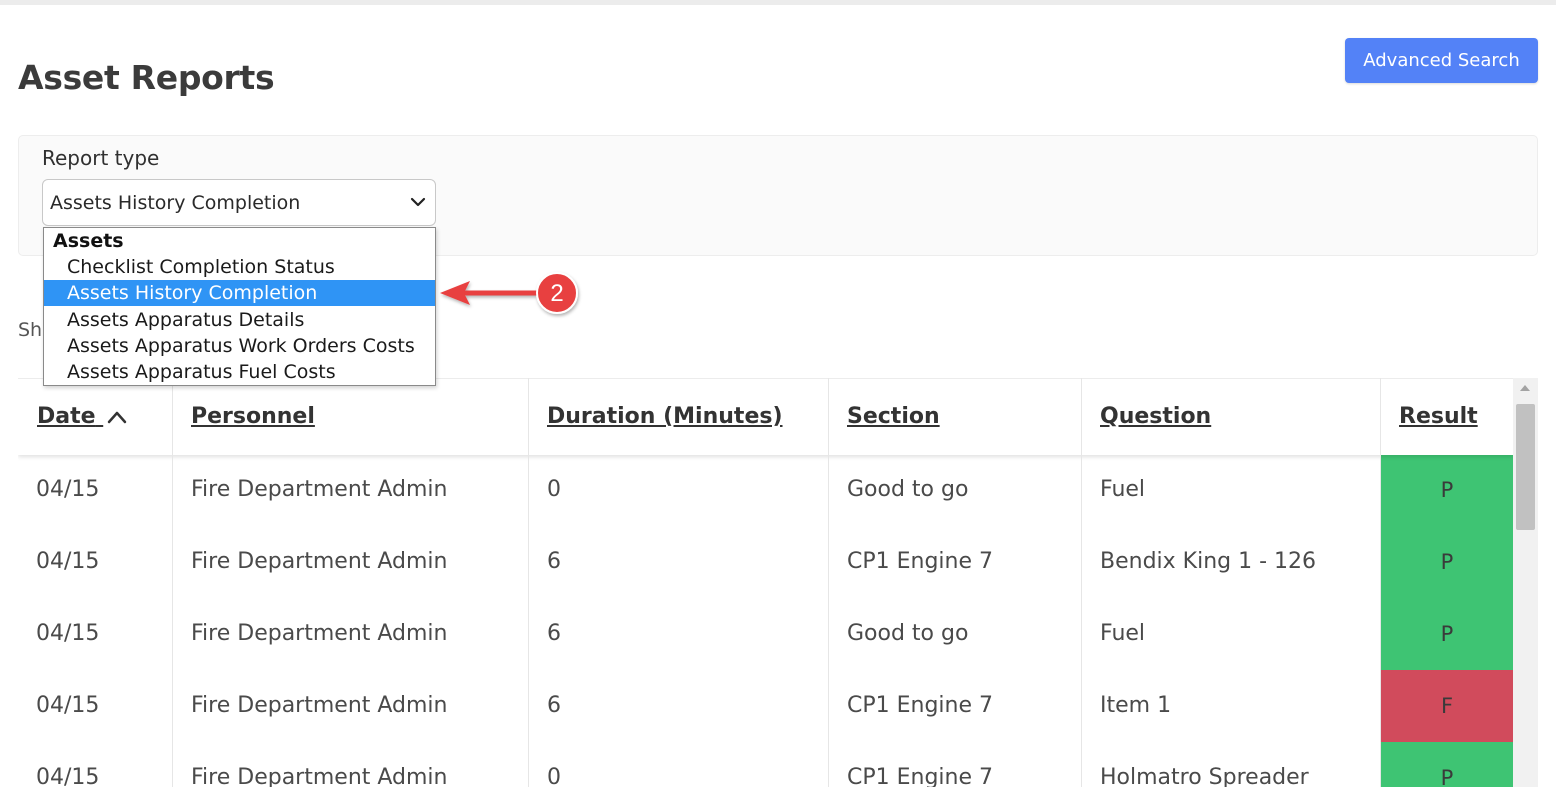 The width and height of the screenshot is (1556, 787). Describe the element at coordinates (778, 2) in the screenshot. I see `top-border` at that location.